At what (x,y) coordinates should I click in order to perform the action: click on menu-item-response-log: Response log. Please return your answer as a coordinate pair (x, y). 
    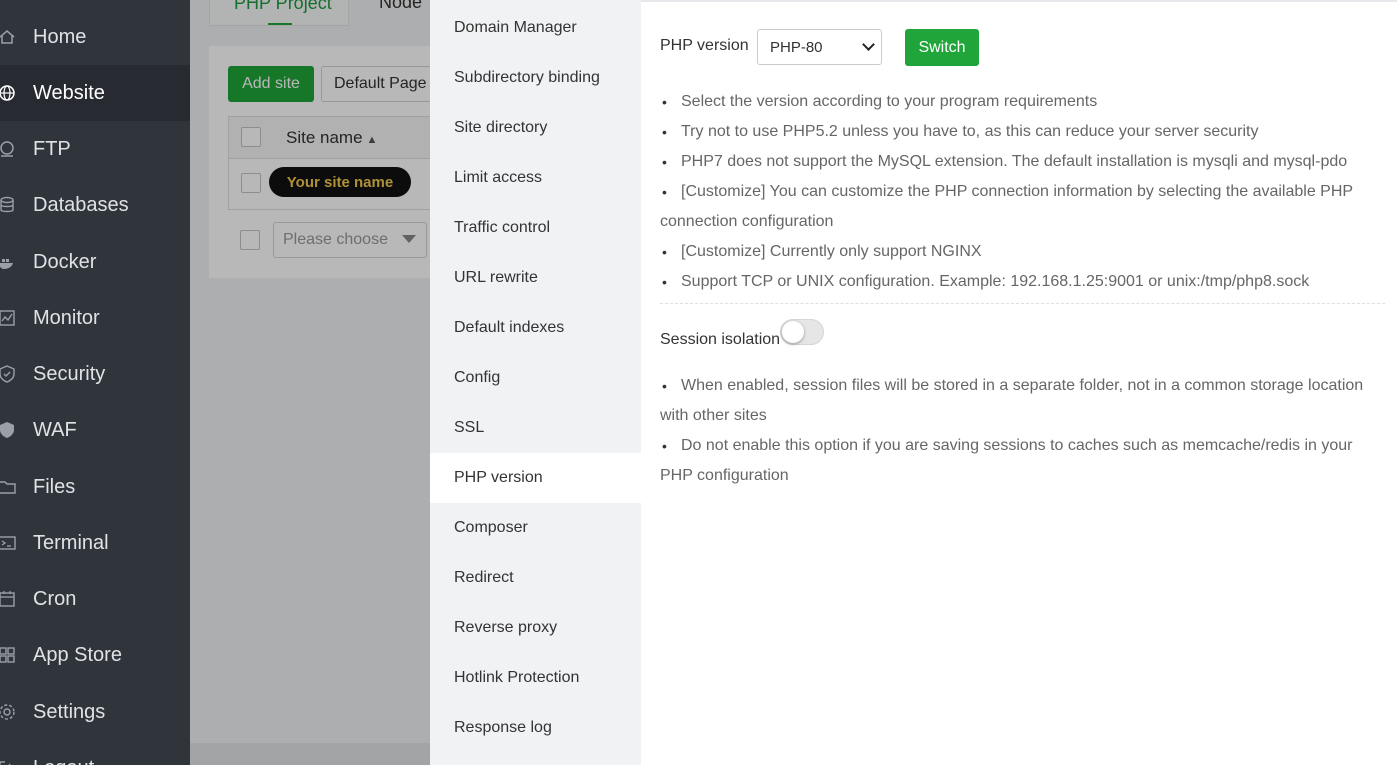
    Looking at the image, I should click on (535, 728).